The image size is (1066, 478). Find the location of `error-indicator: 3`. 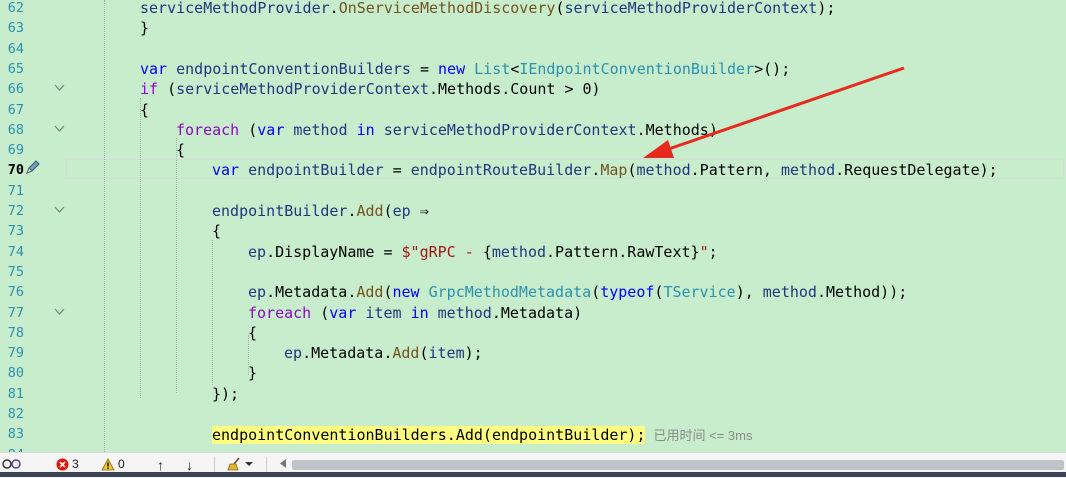

error-indicator: 3 is located at coordinates (67, 464).